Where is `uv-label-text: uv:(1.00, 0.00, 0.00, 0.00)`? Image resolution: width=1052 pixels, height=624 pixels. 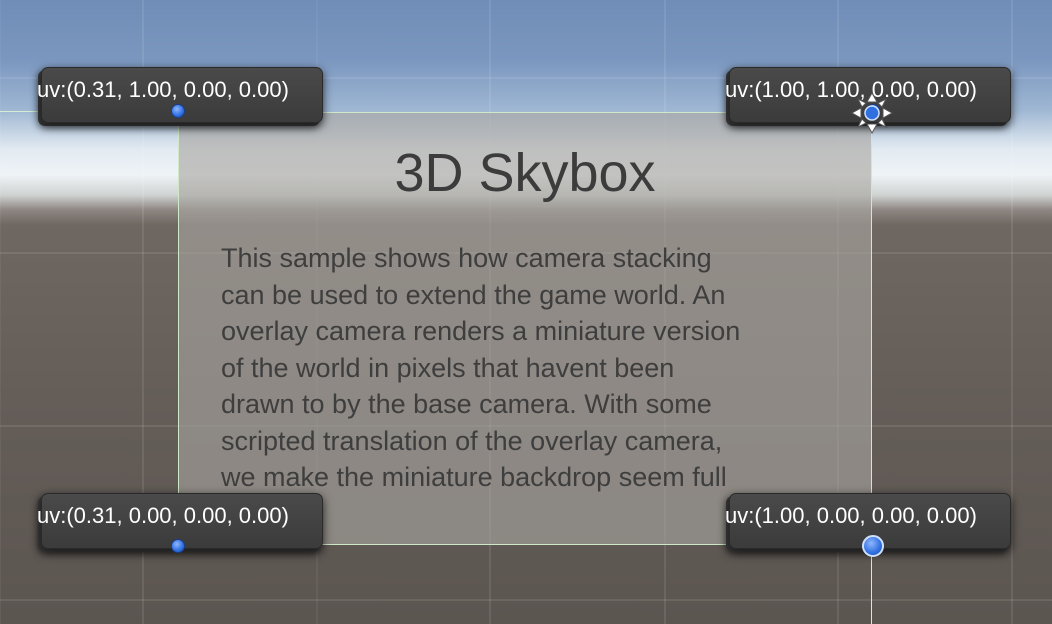
uv-label-text: uv:(1.00, 0.00, 0.00, 0.00) is located at coordinates (851, 515).